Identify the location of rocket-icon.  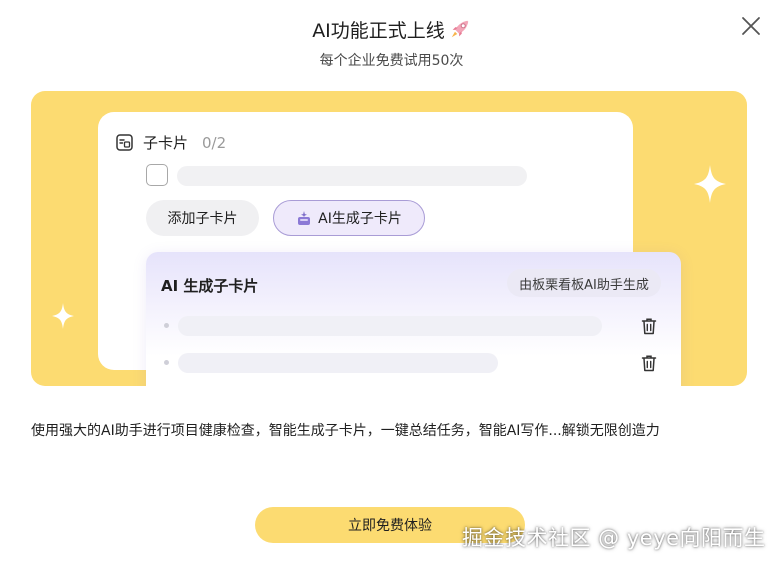
(460, 29).